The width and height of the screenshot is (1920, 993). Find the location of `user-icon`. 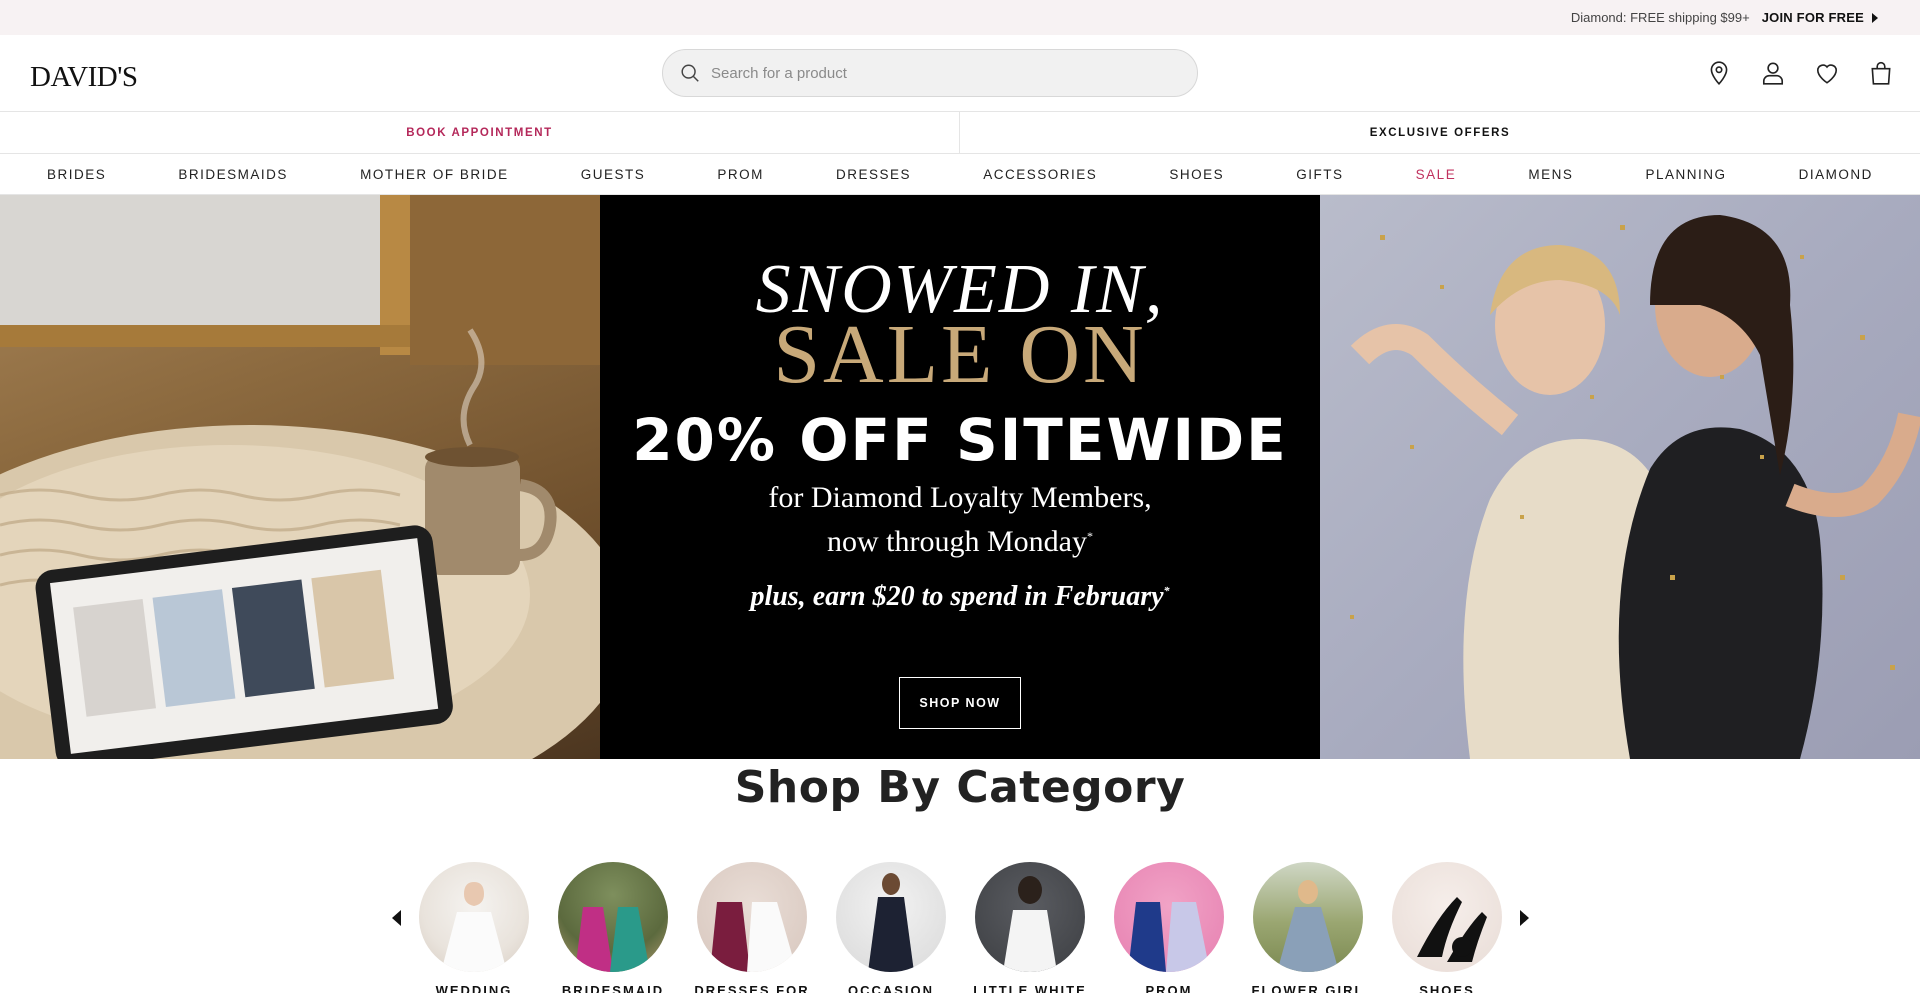

user-icon is located at coordinates (1773, 73).